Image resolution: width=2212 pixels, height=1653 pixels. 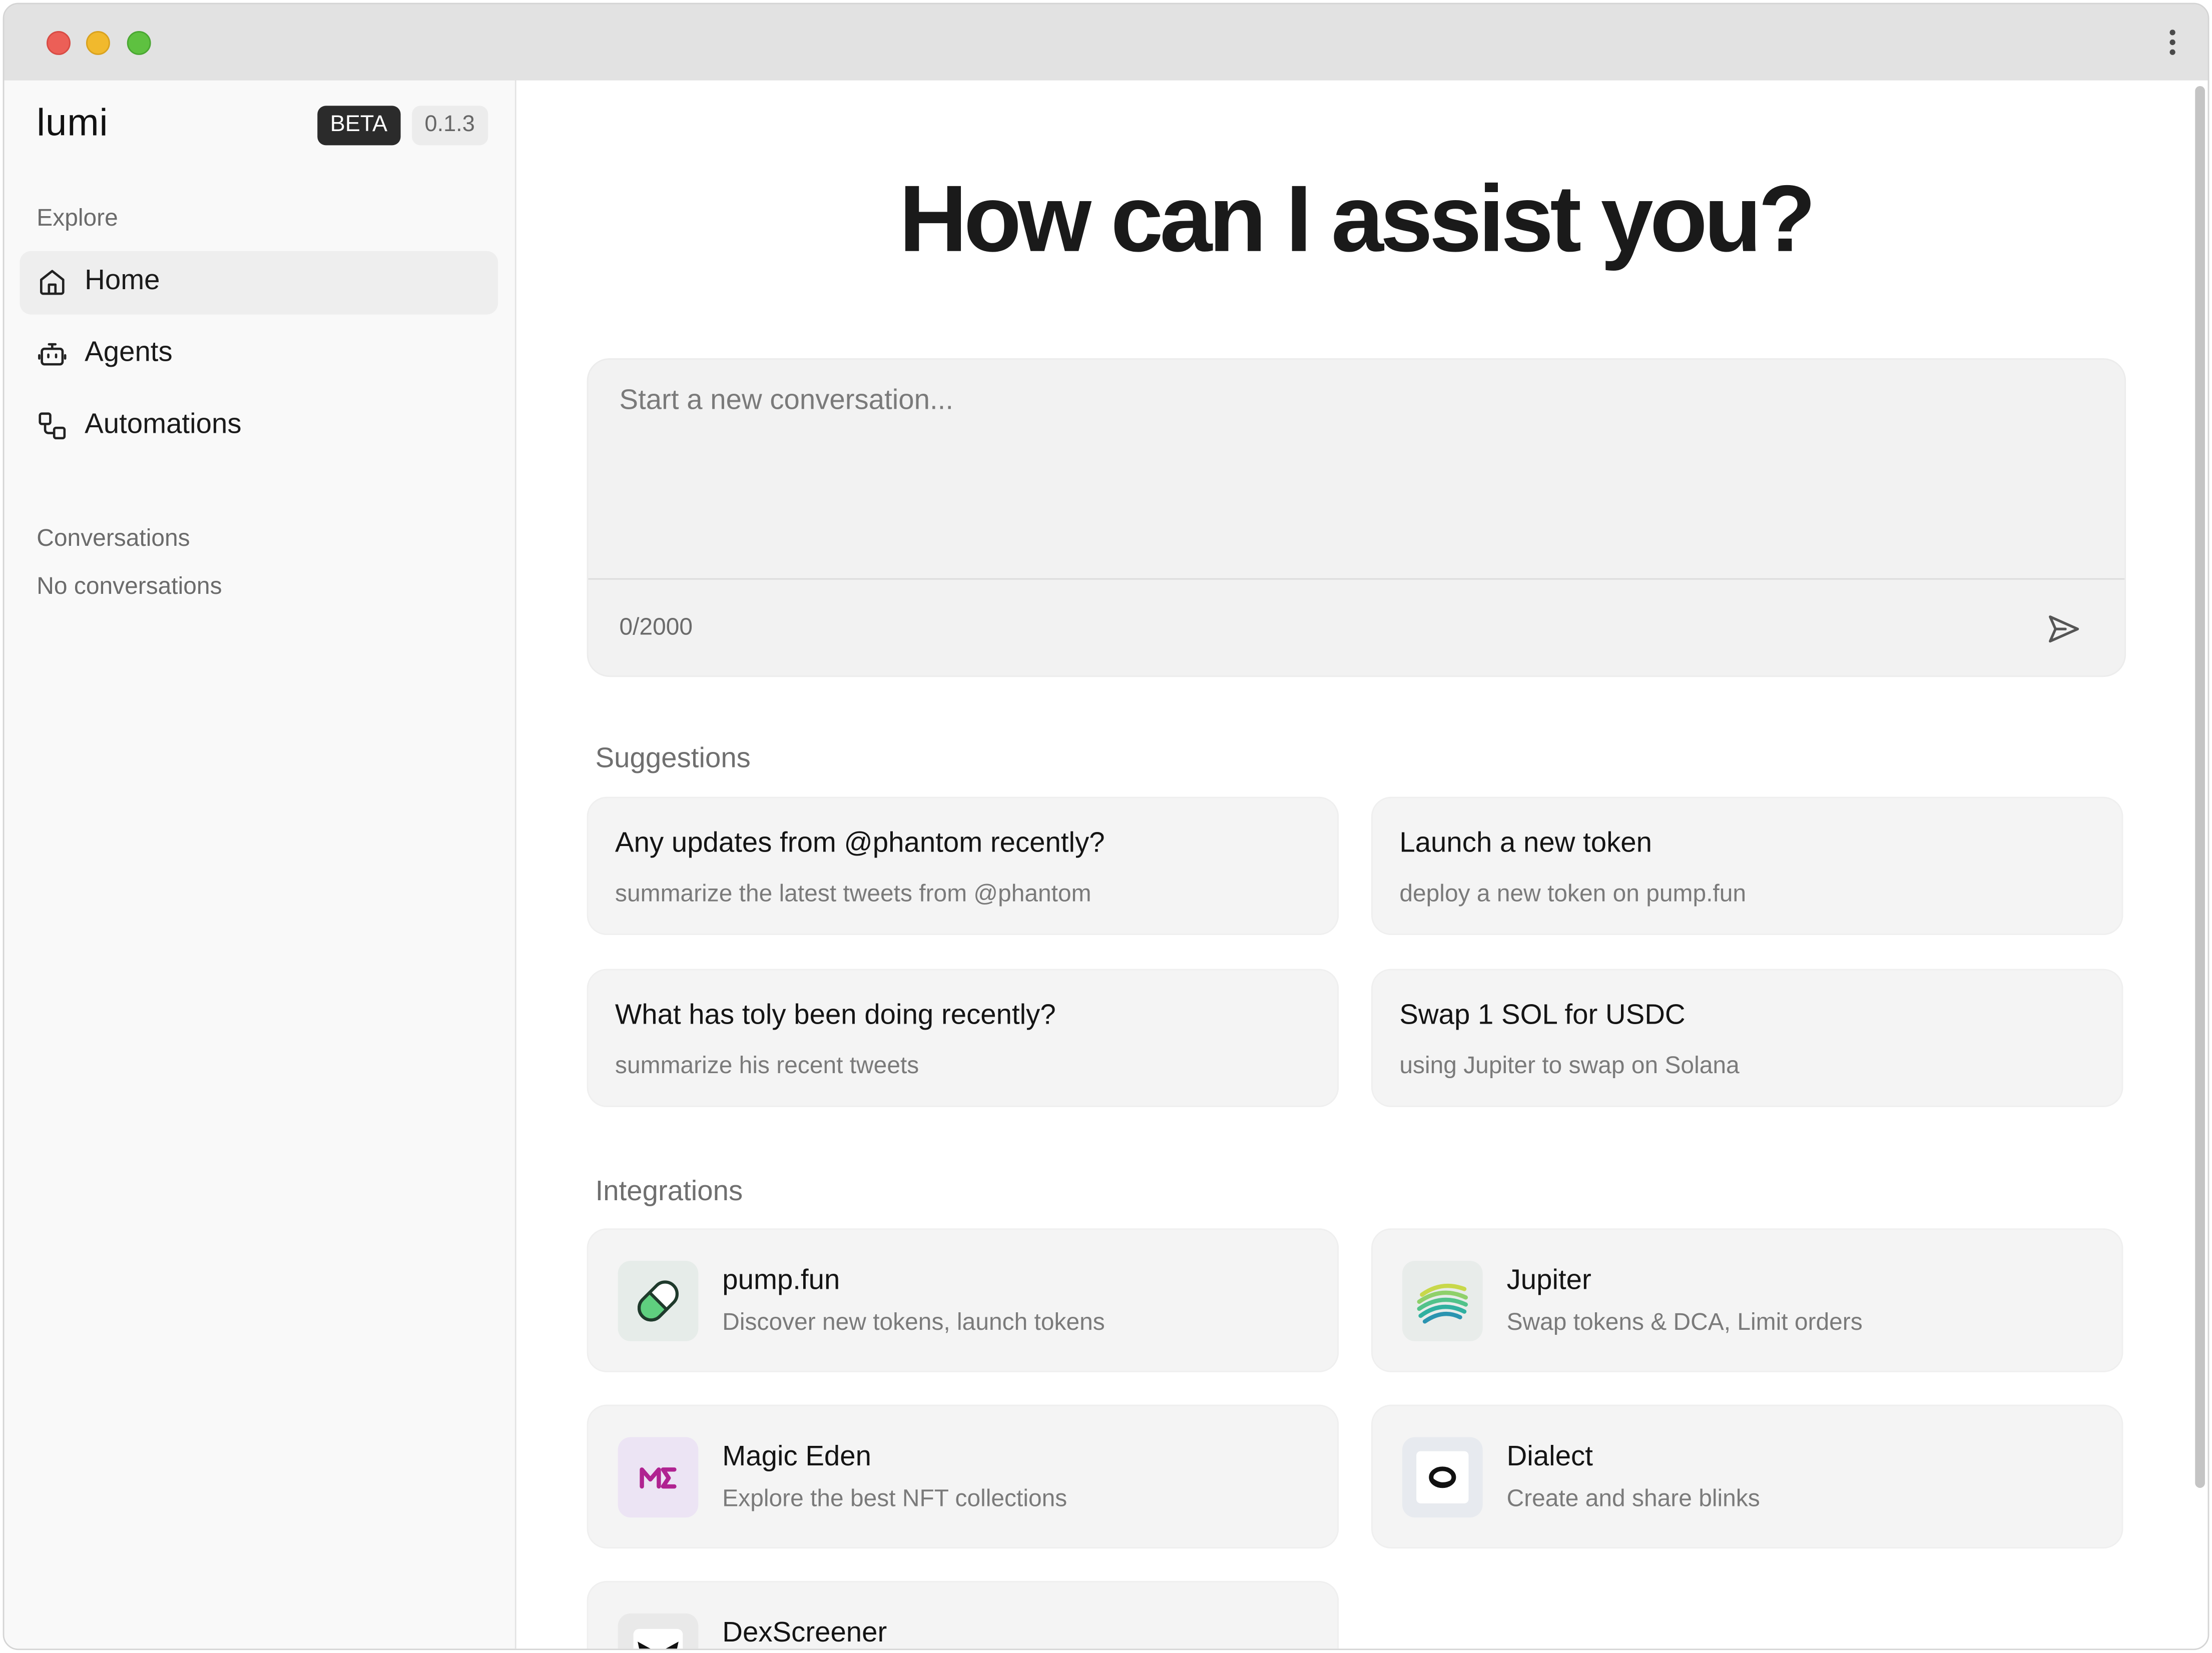 I want to click on suggestion-title: Launch a new token, so click(x=1525, y=843).